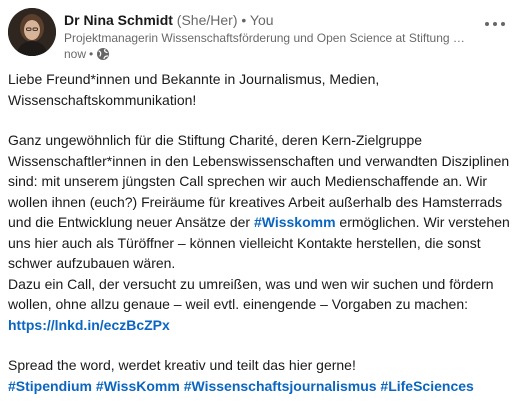 Image resolution: width=525 pixels, height=404 pixels. I want to click on call-url-link: https://lnkd.in/eczBcZPx, so click(89, 325).